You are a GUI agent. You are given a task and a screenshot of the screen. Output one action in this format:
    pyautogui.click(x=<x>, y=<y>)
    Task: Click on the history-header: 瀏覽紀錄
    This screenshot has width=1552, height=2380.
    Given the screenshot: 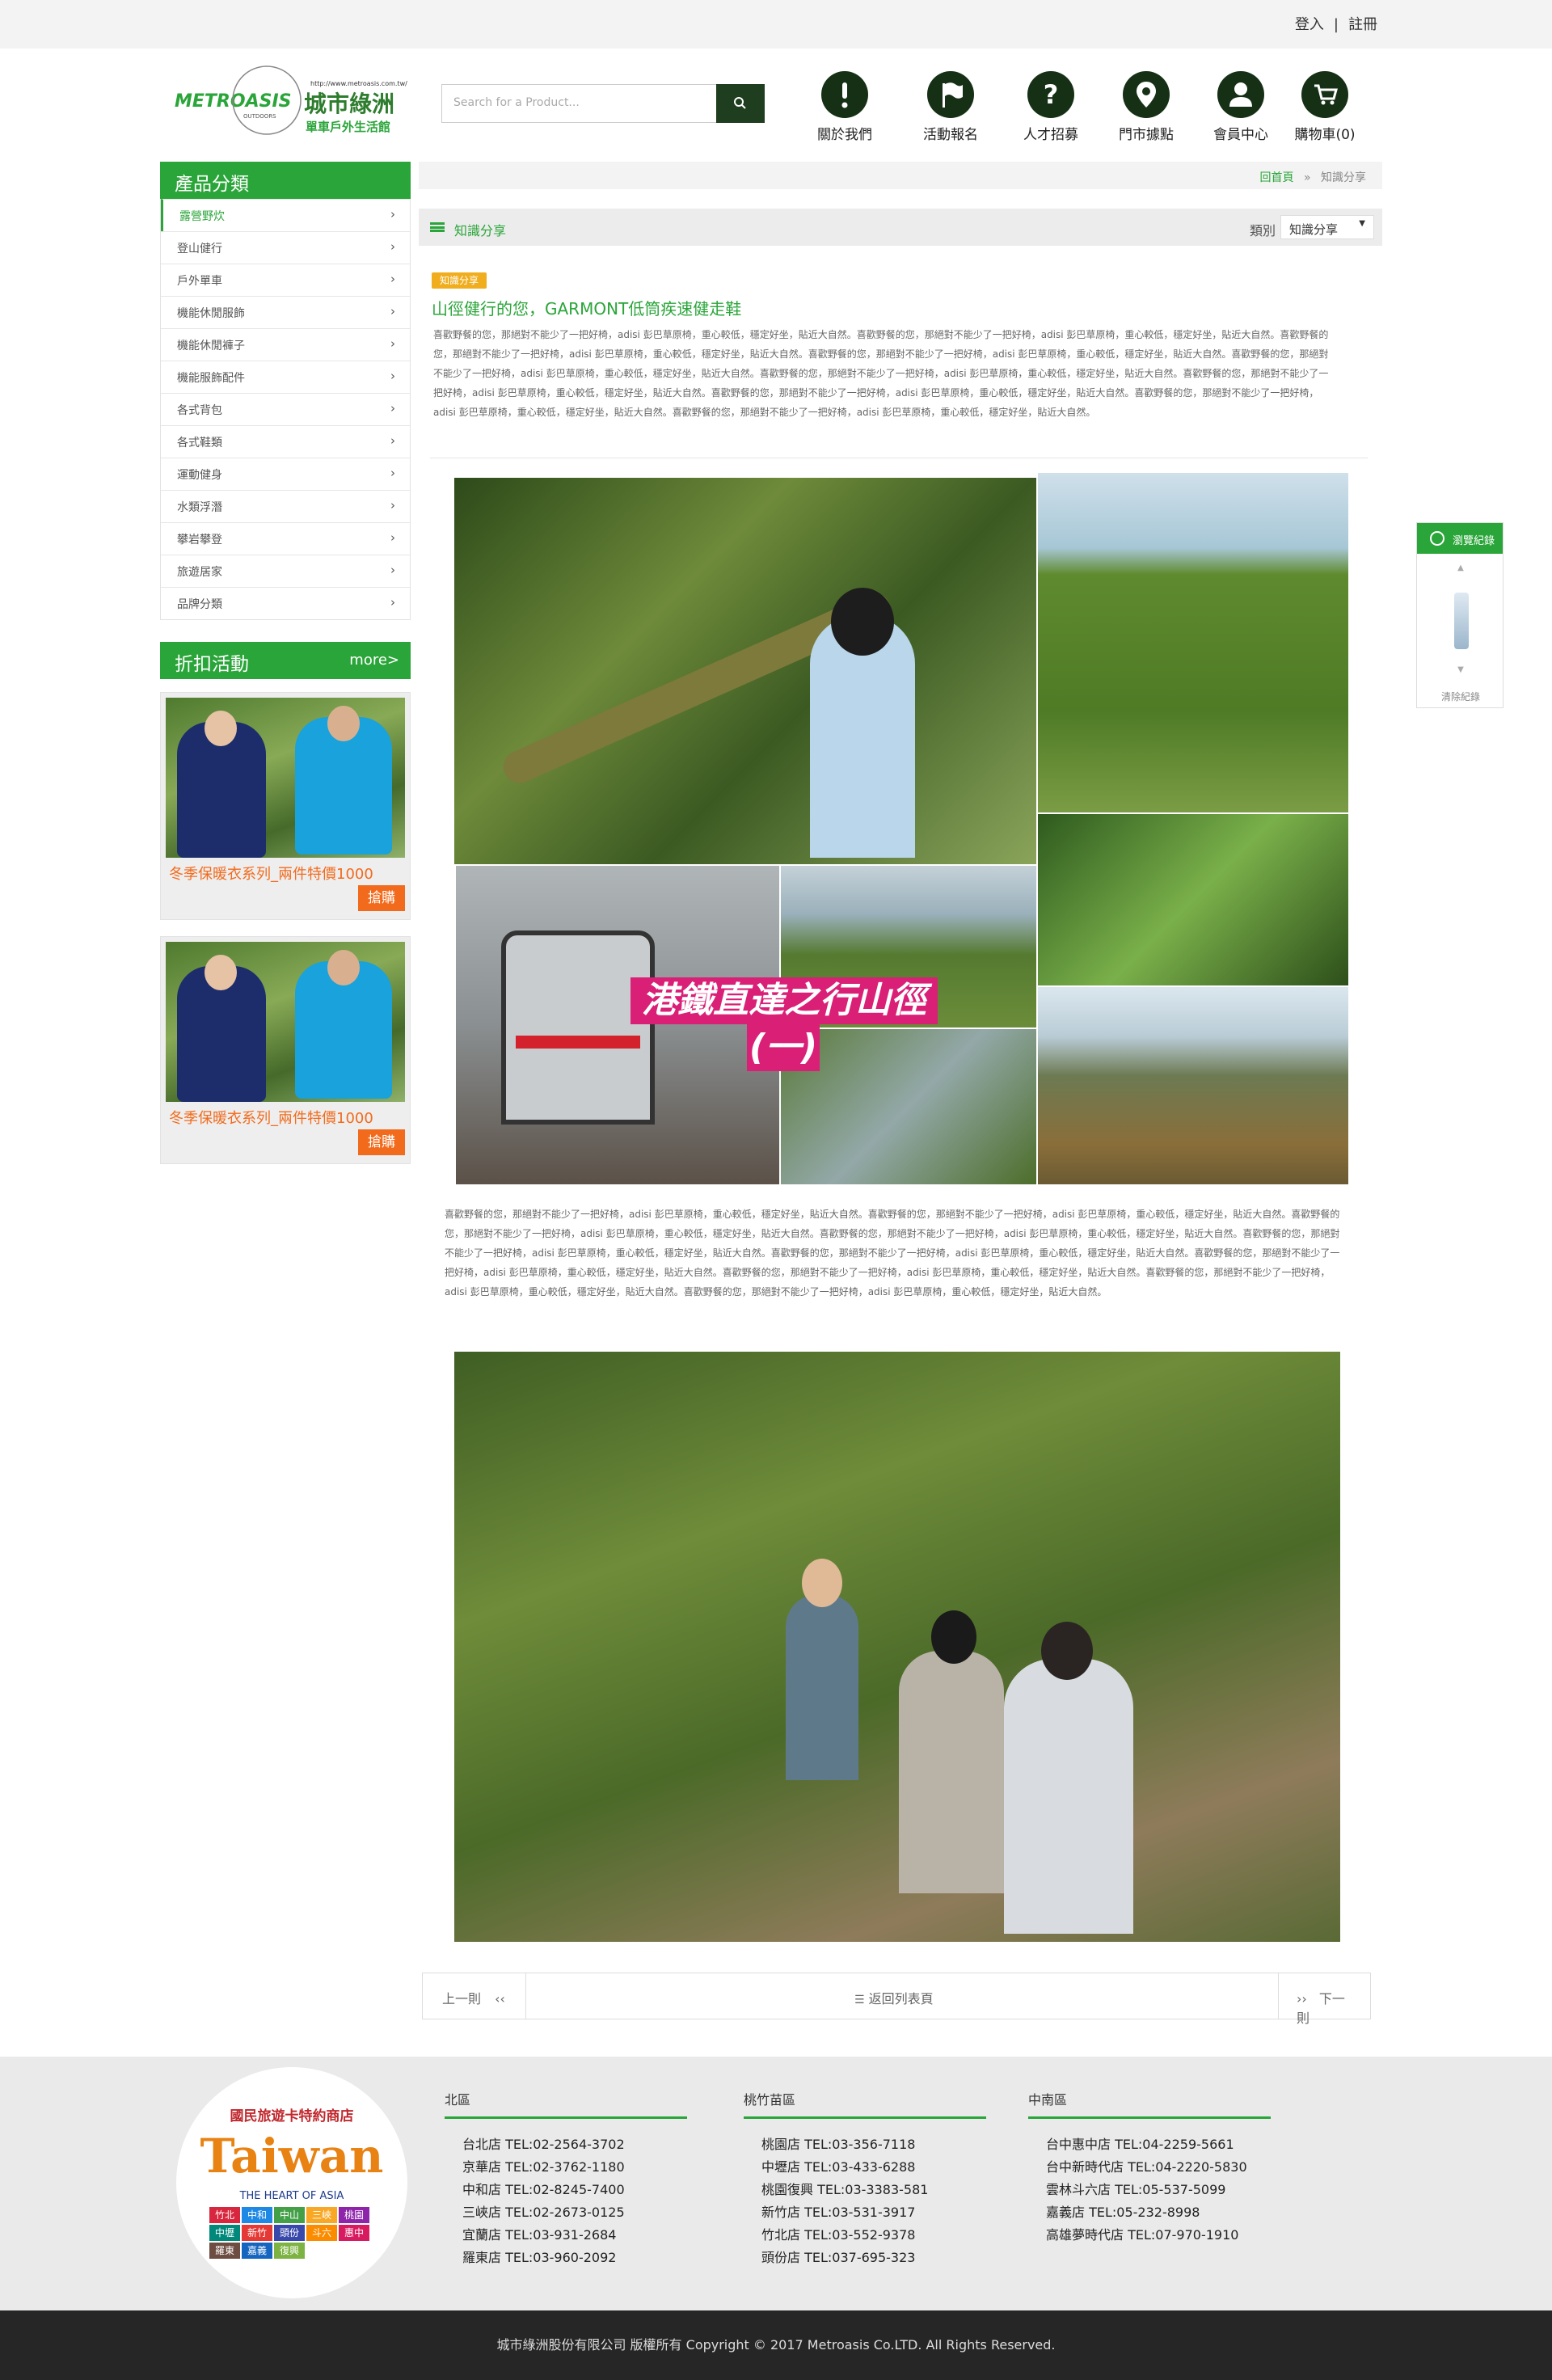 What is the action you would take?
    pyautogui.click(x=1460, y=539)
    